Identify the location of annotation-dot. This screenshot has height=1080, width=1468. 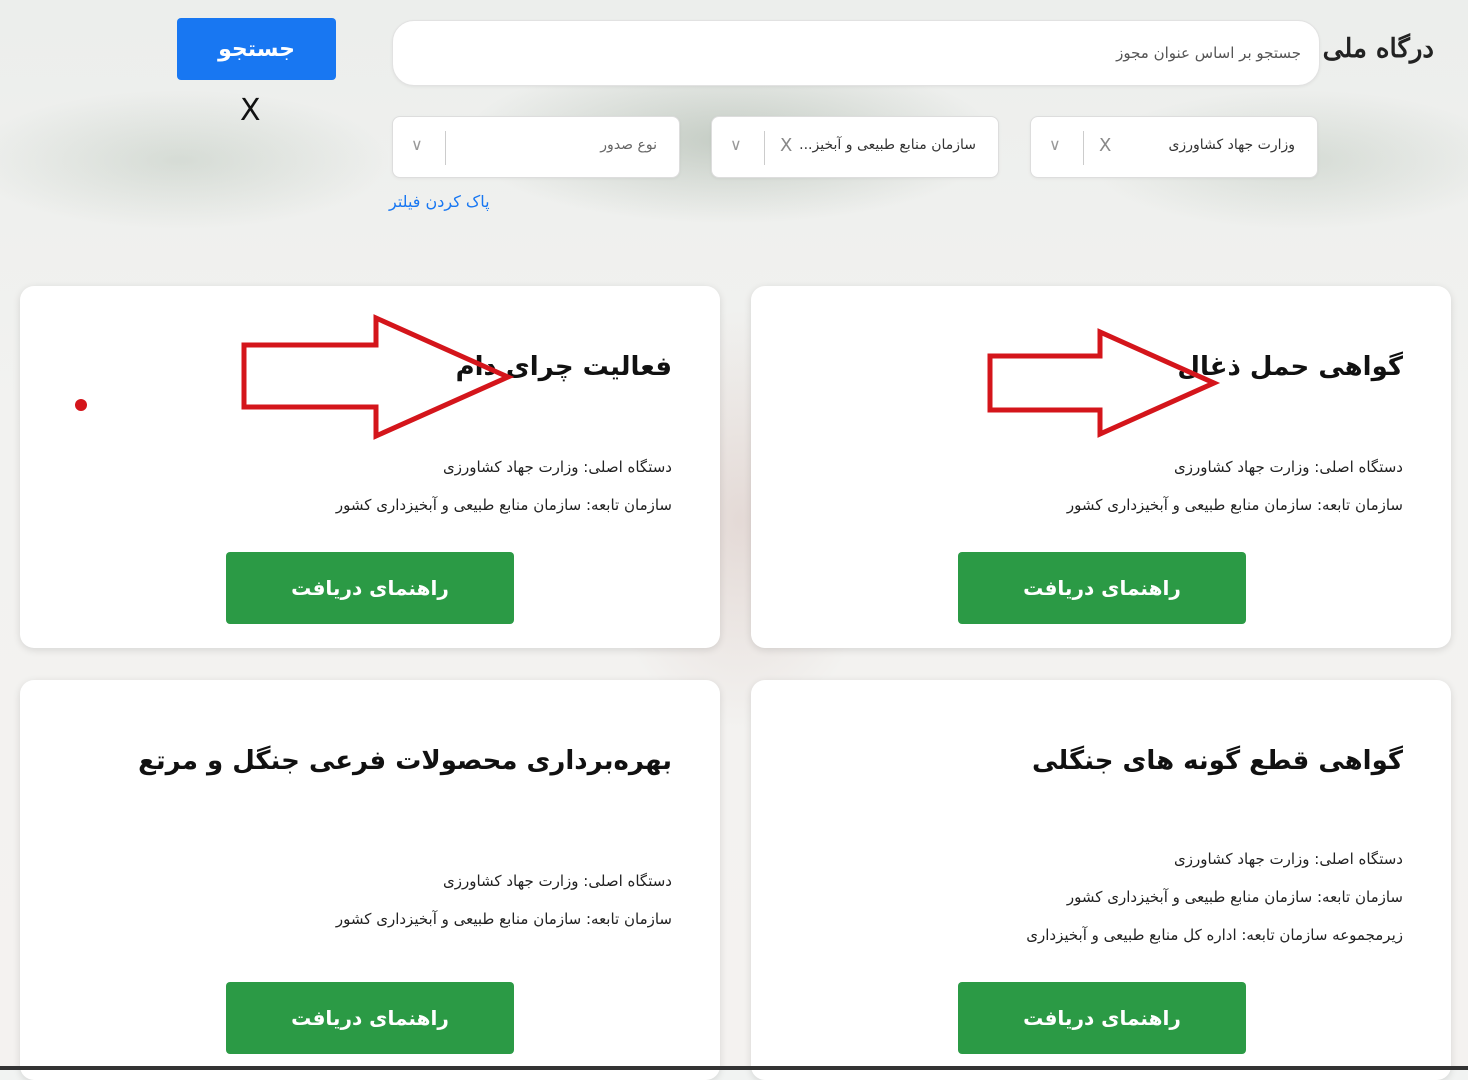
(81, 405).